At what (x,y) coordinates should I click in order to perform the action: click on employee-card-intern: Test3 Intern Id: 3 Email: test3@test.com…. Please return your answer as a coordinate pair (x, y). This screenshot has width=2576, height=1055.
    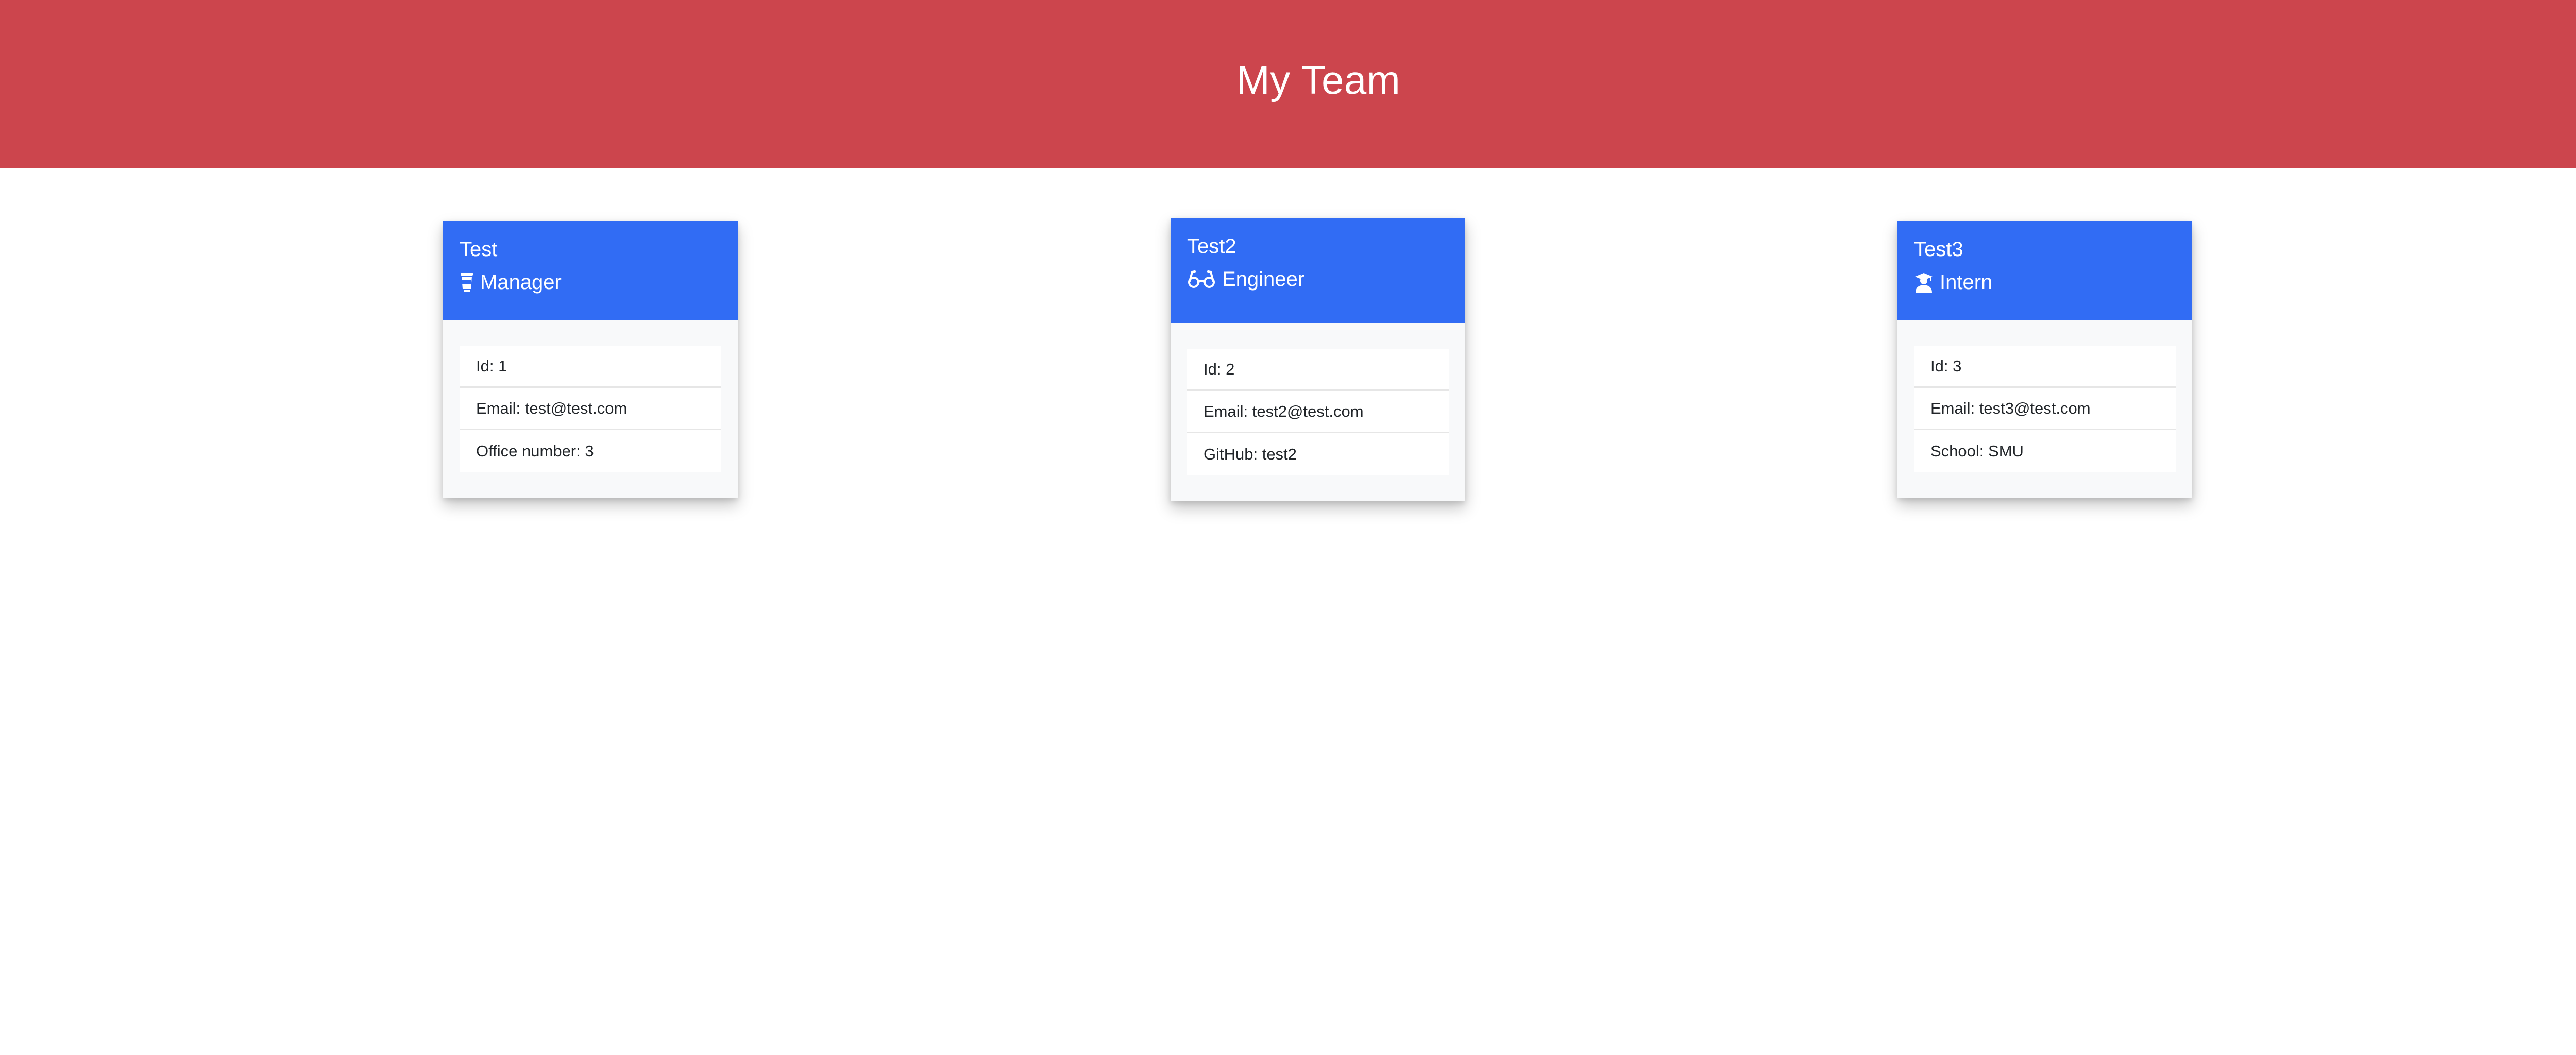
    Looking at the image, I should click on (2044, 359).